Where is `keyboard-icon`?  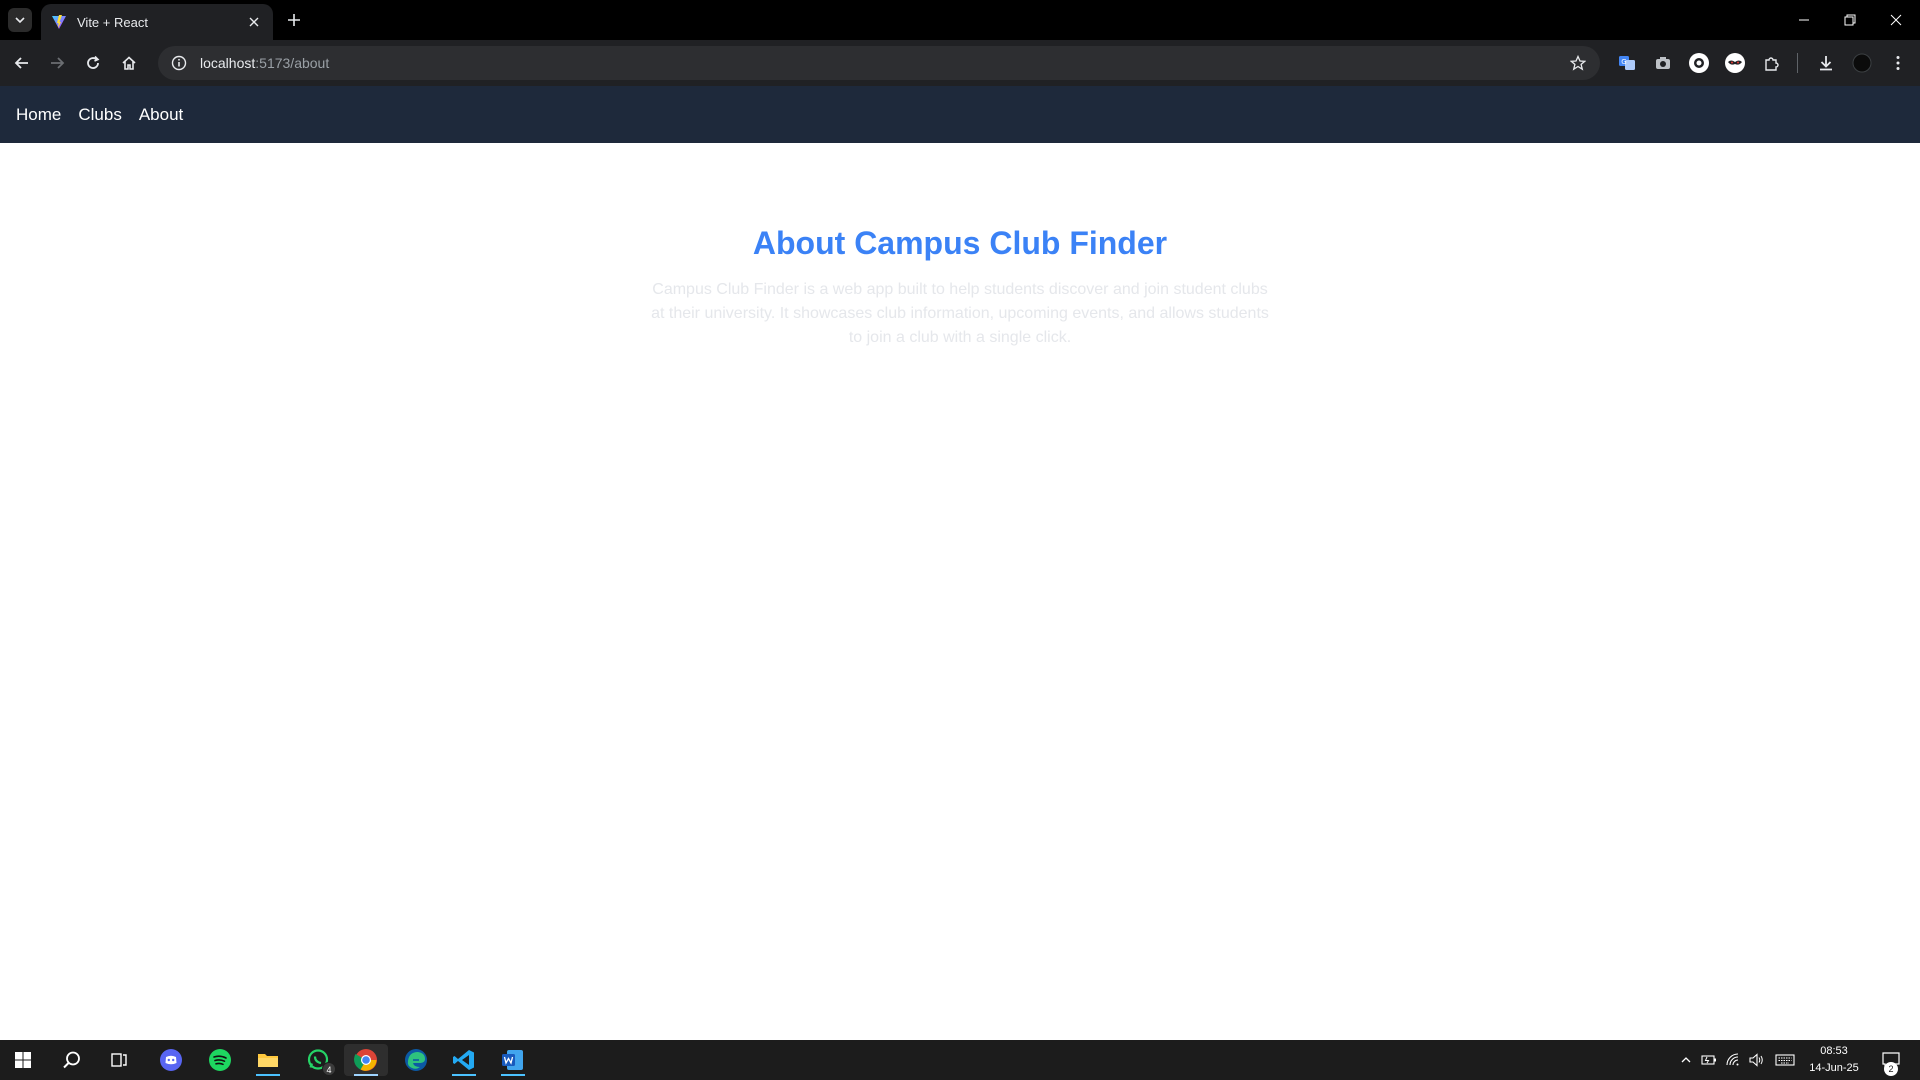 keyboard-icon is located at coordinates (1785, 1060).